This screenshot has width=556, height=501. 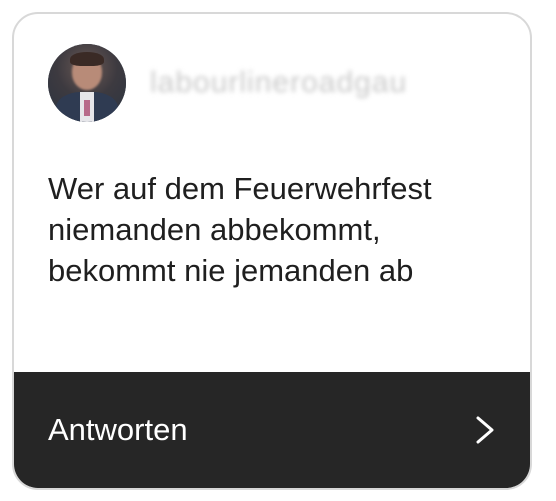 I want to click on avatar-accent, so click(x=87, y=108).